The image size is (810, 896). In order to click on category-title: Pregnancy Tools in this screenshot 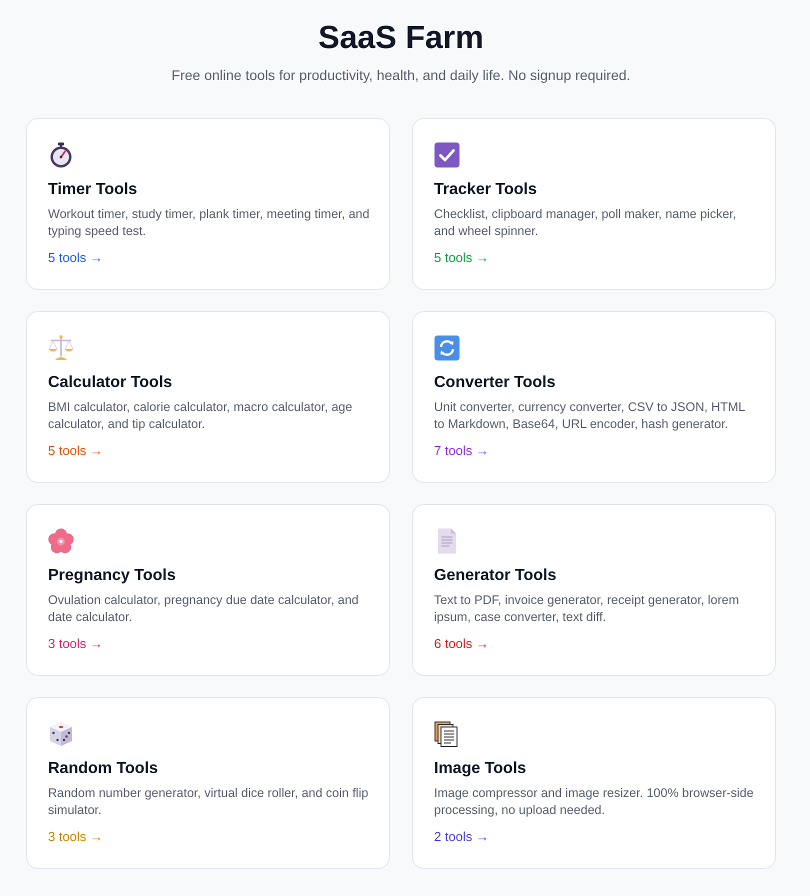, I will do `click(112, 576)`.